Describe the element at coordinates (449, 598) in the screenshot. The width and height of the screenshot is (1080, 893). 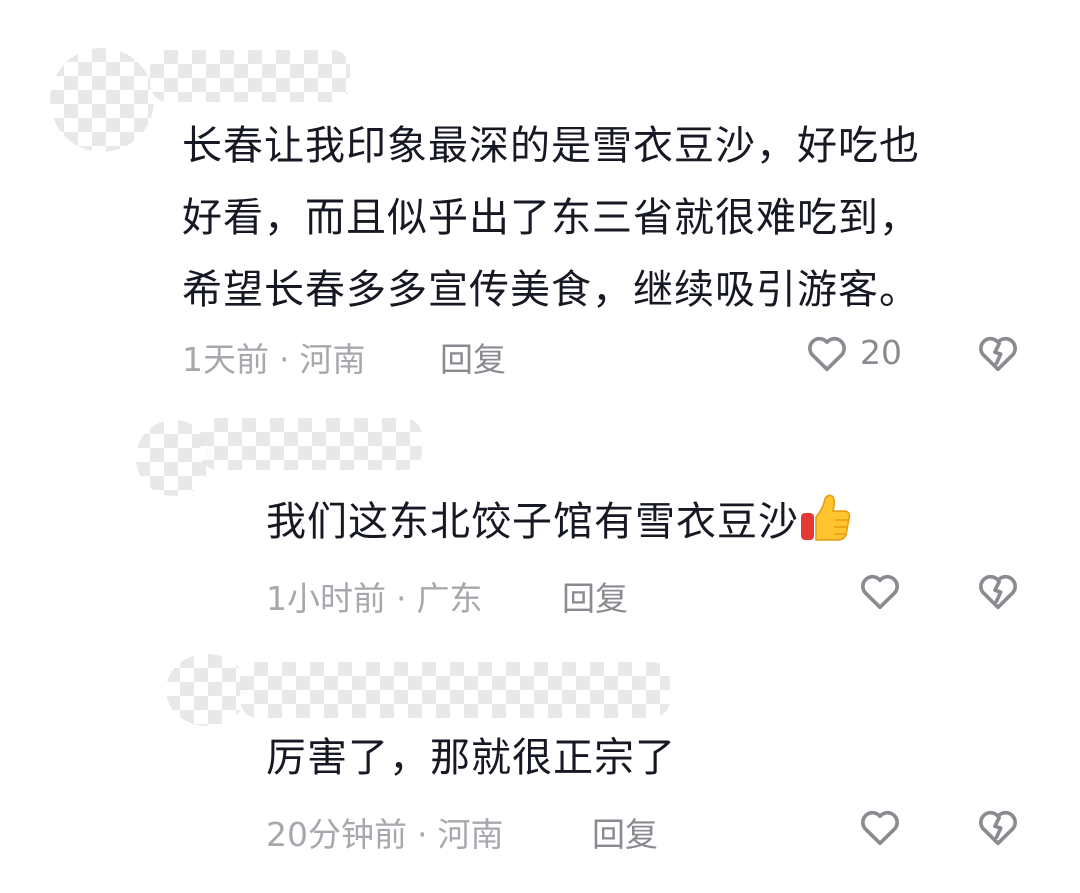
I see `comment-location: 广东` at that location.